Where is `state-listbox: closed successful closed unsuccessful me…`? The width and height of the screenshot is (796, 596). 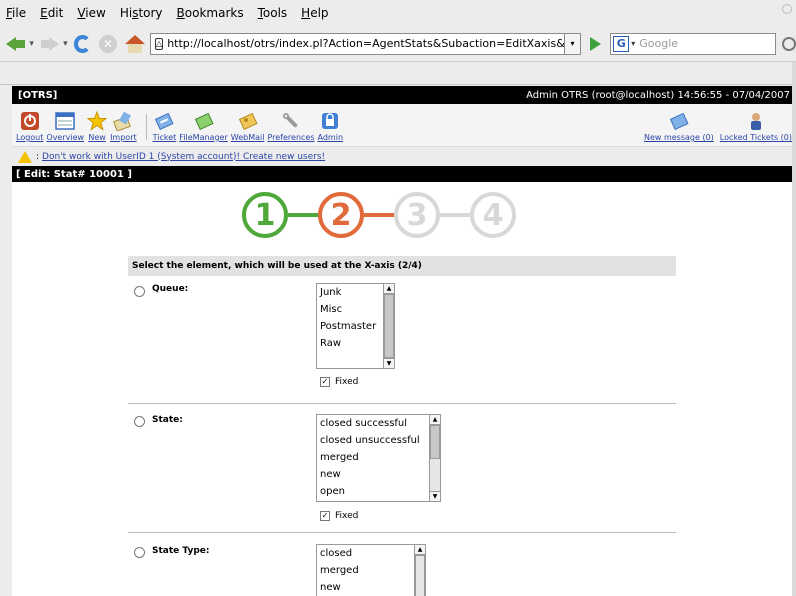
state-listbox: closed successful closed unsuccessful me… is located at coordinates (378, 458).